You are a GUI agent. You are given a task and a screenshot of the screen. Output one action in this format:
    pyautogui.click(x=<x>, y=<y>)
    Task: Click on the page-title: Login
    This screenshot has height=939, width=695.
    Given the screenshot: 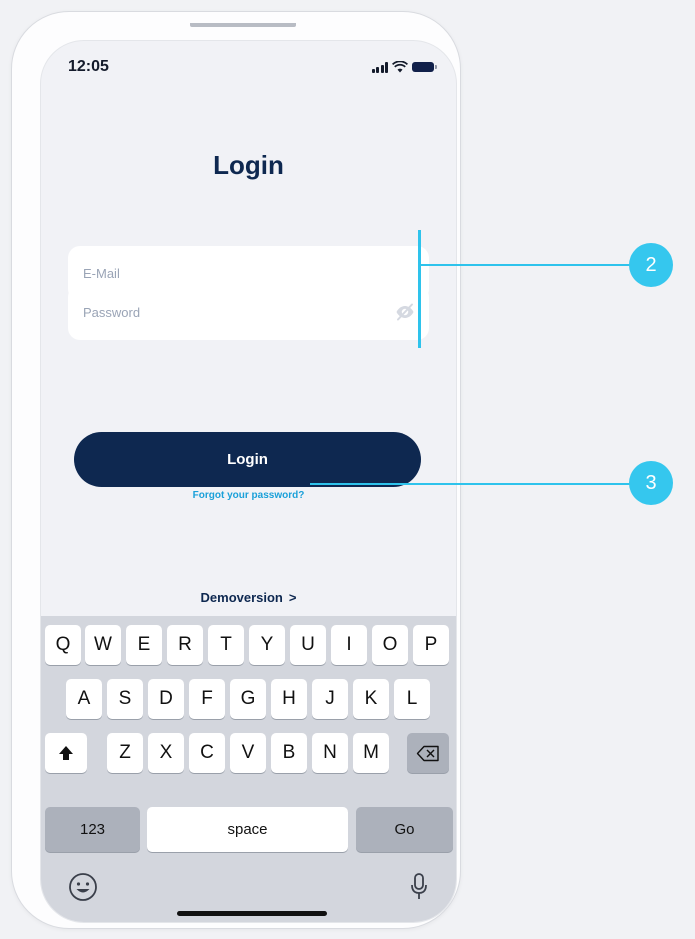 What is the action you would take?
    pyautogui.click(x=248, y=165)
    